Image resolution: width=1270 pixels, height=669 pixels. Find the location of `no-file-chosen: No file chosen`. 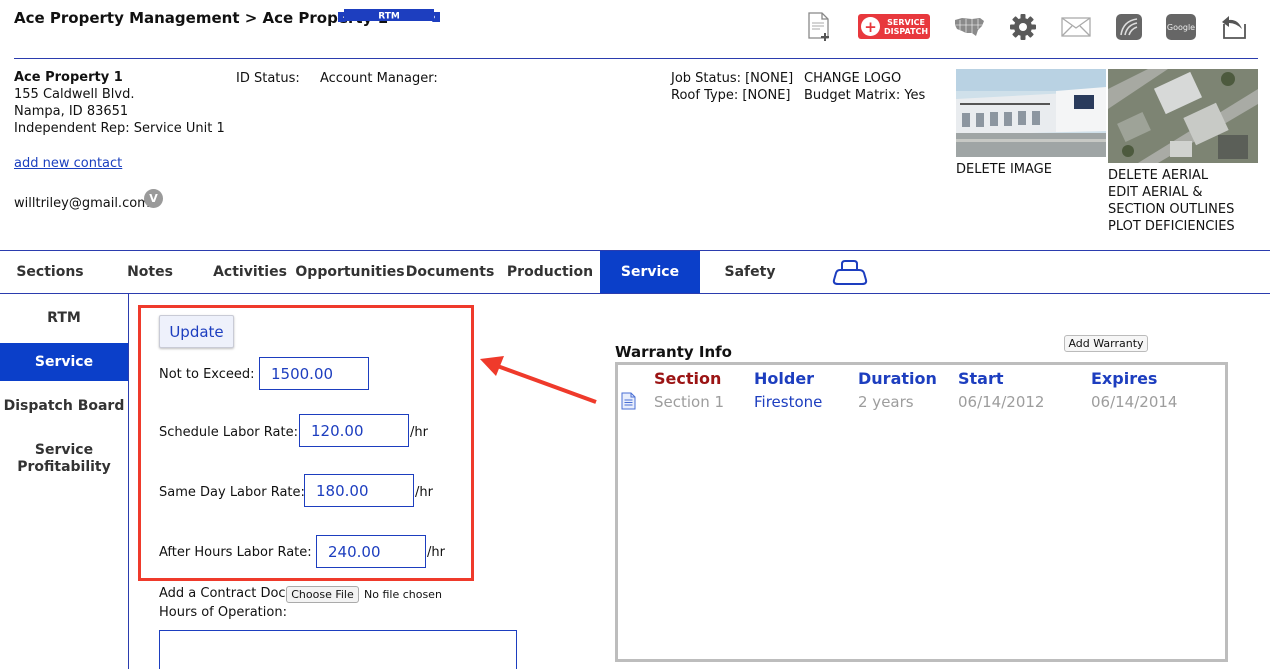

no-file-chosen: No file chosen is located at coordinates (403, 594).